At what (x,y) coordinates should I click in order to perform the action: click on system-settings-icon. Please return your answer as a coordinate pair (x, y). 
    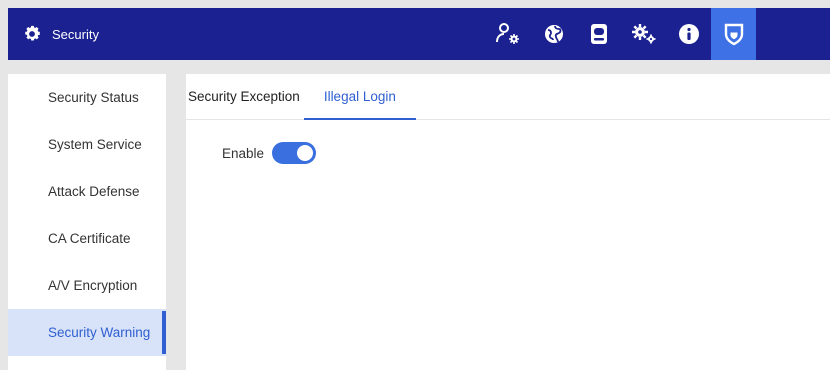
    Looking at the image, I should click on (643, 34).